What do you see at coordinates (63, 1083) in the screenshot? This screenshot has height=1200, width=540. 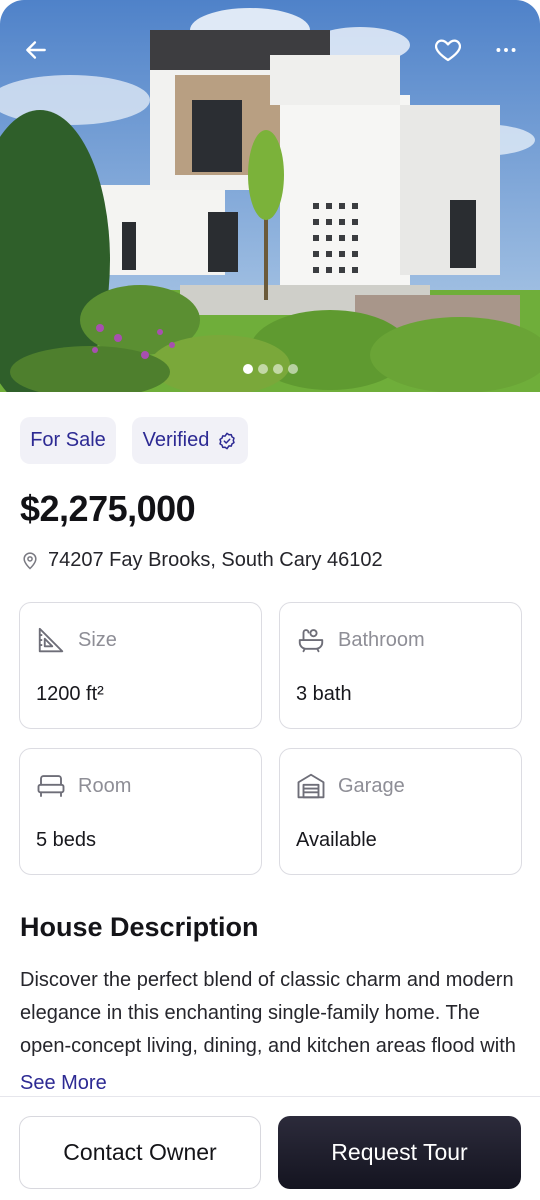 I see `see-more-link: See More` at bounding box center [63, 1083].